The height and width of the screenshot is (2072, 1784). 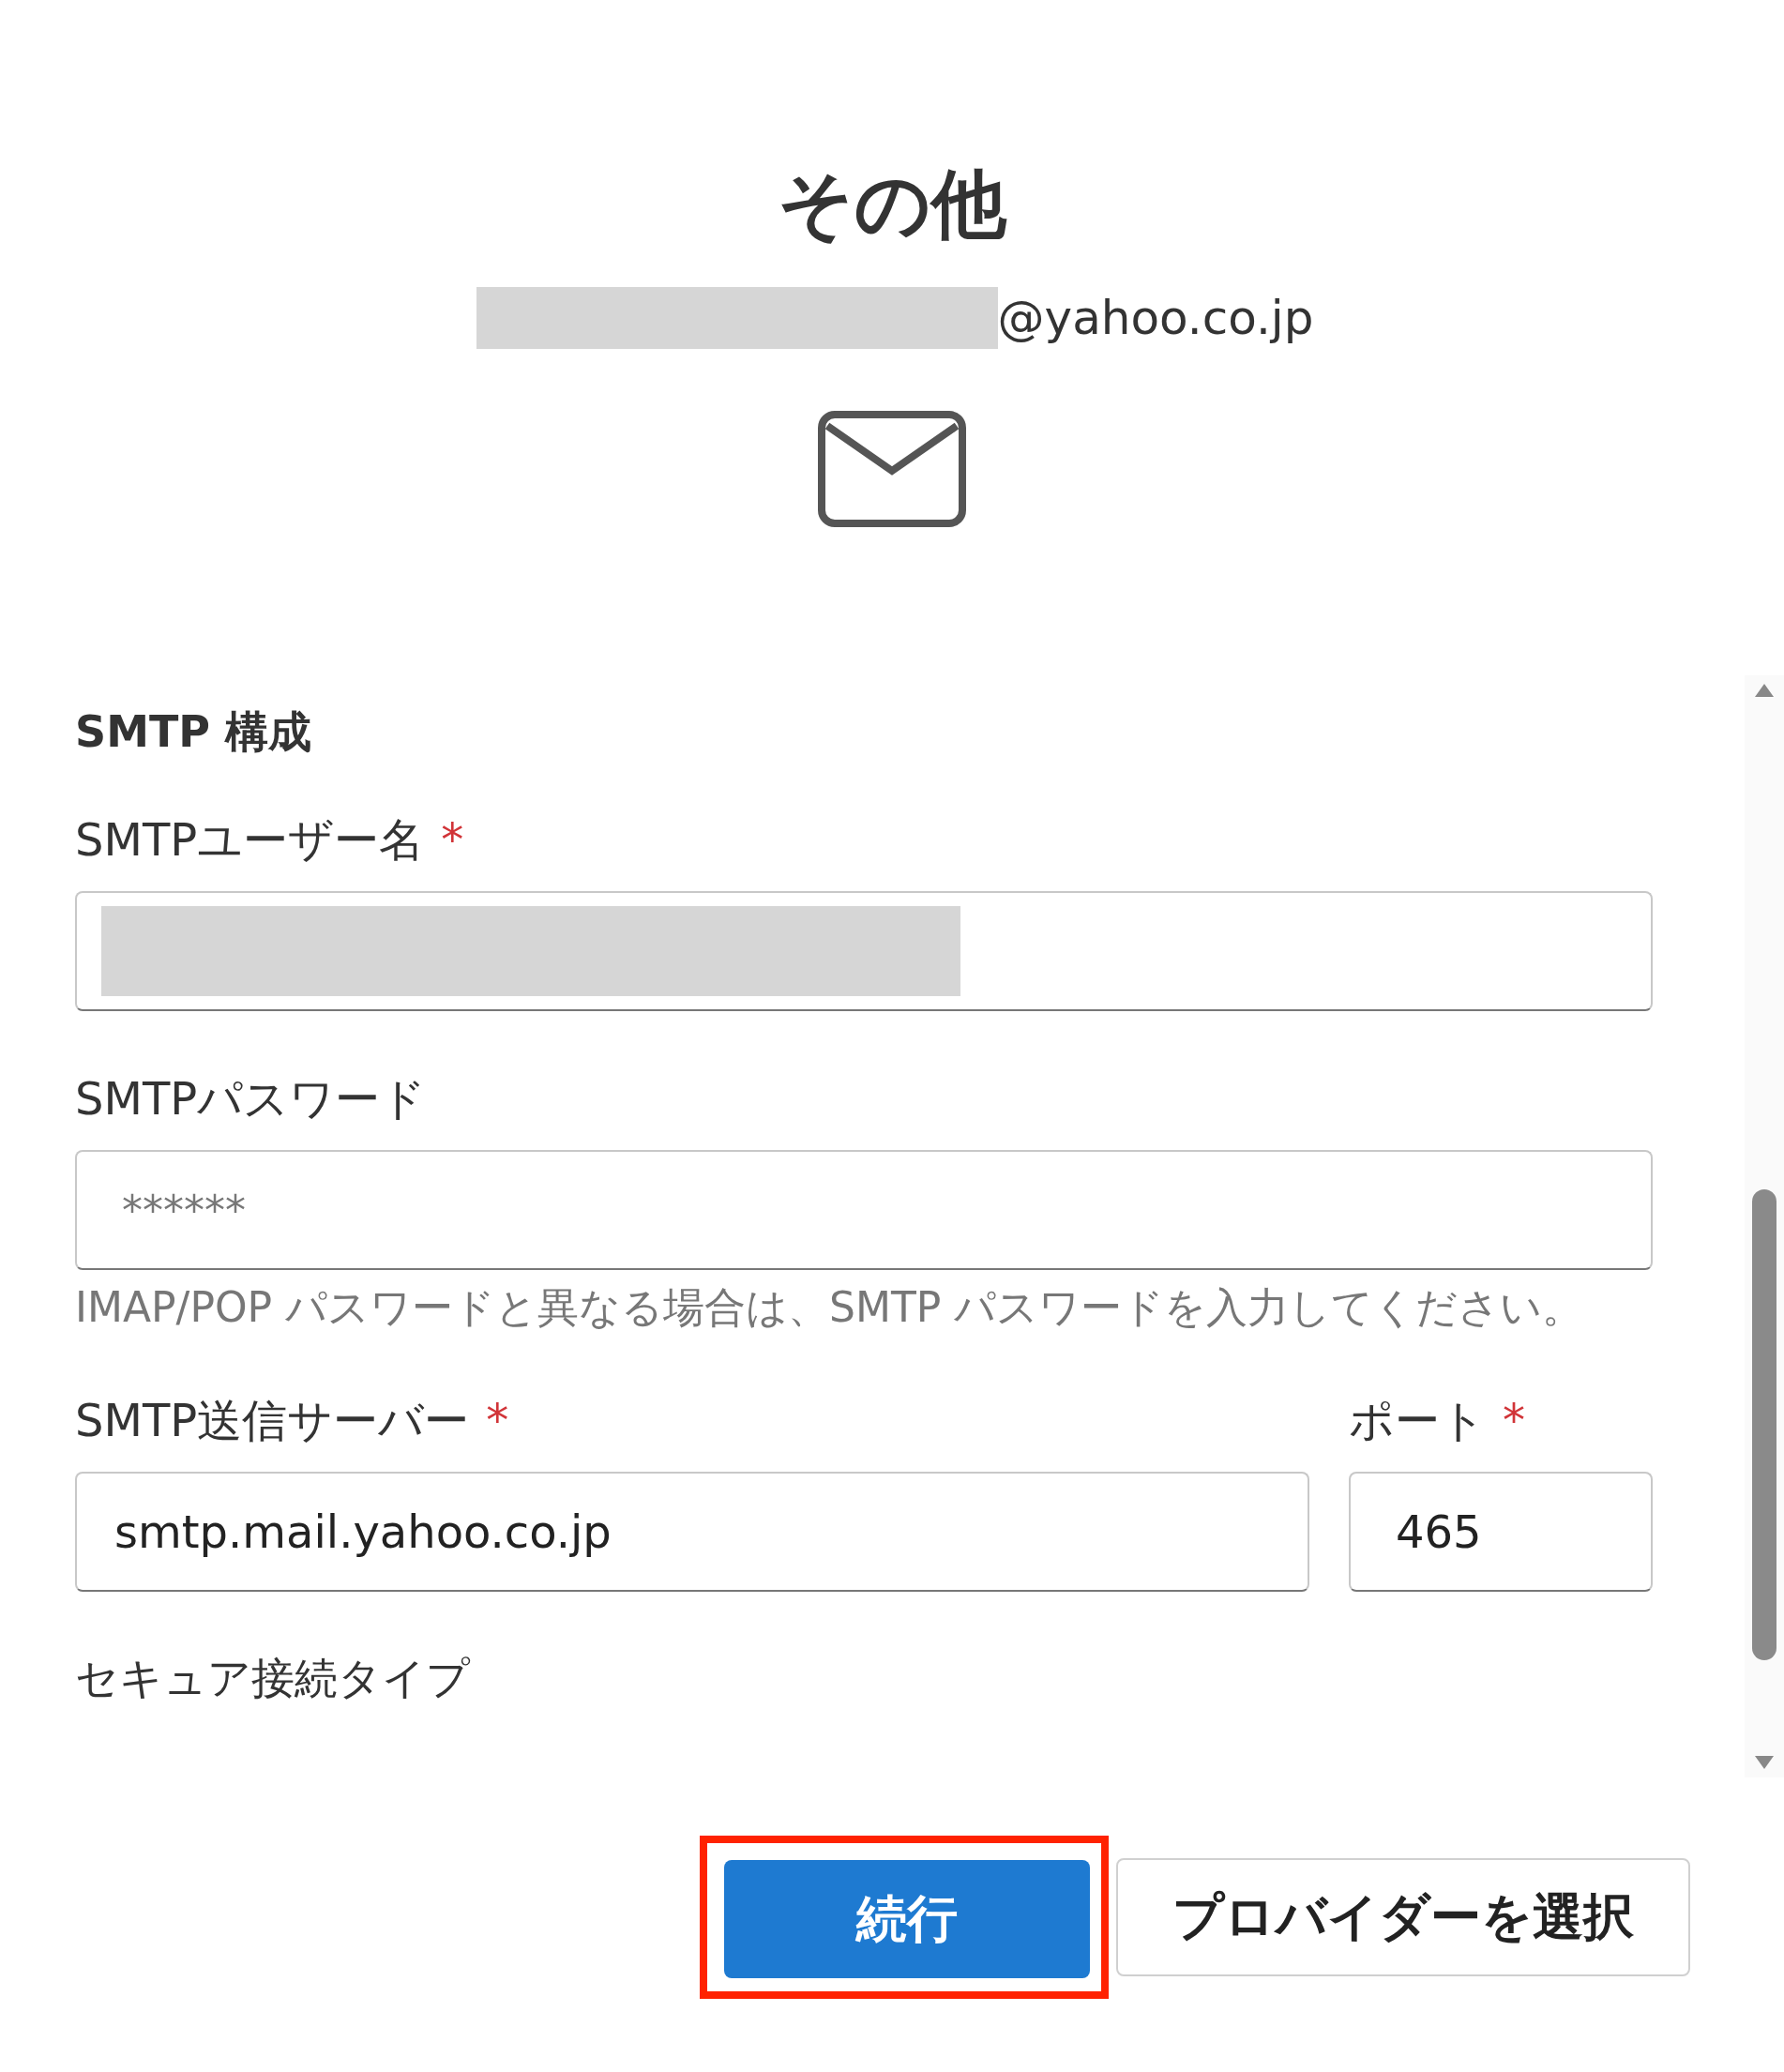 What do you see at coordinates (251, 1099) in the screenshot?
I see `field-label: SMTPパスワード` at bounding box center [251, 1099].